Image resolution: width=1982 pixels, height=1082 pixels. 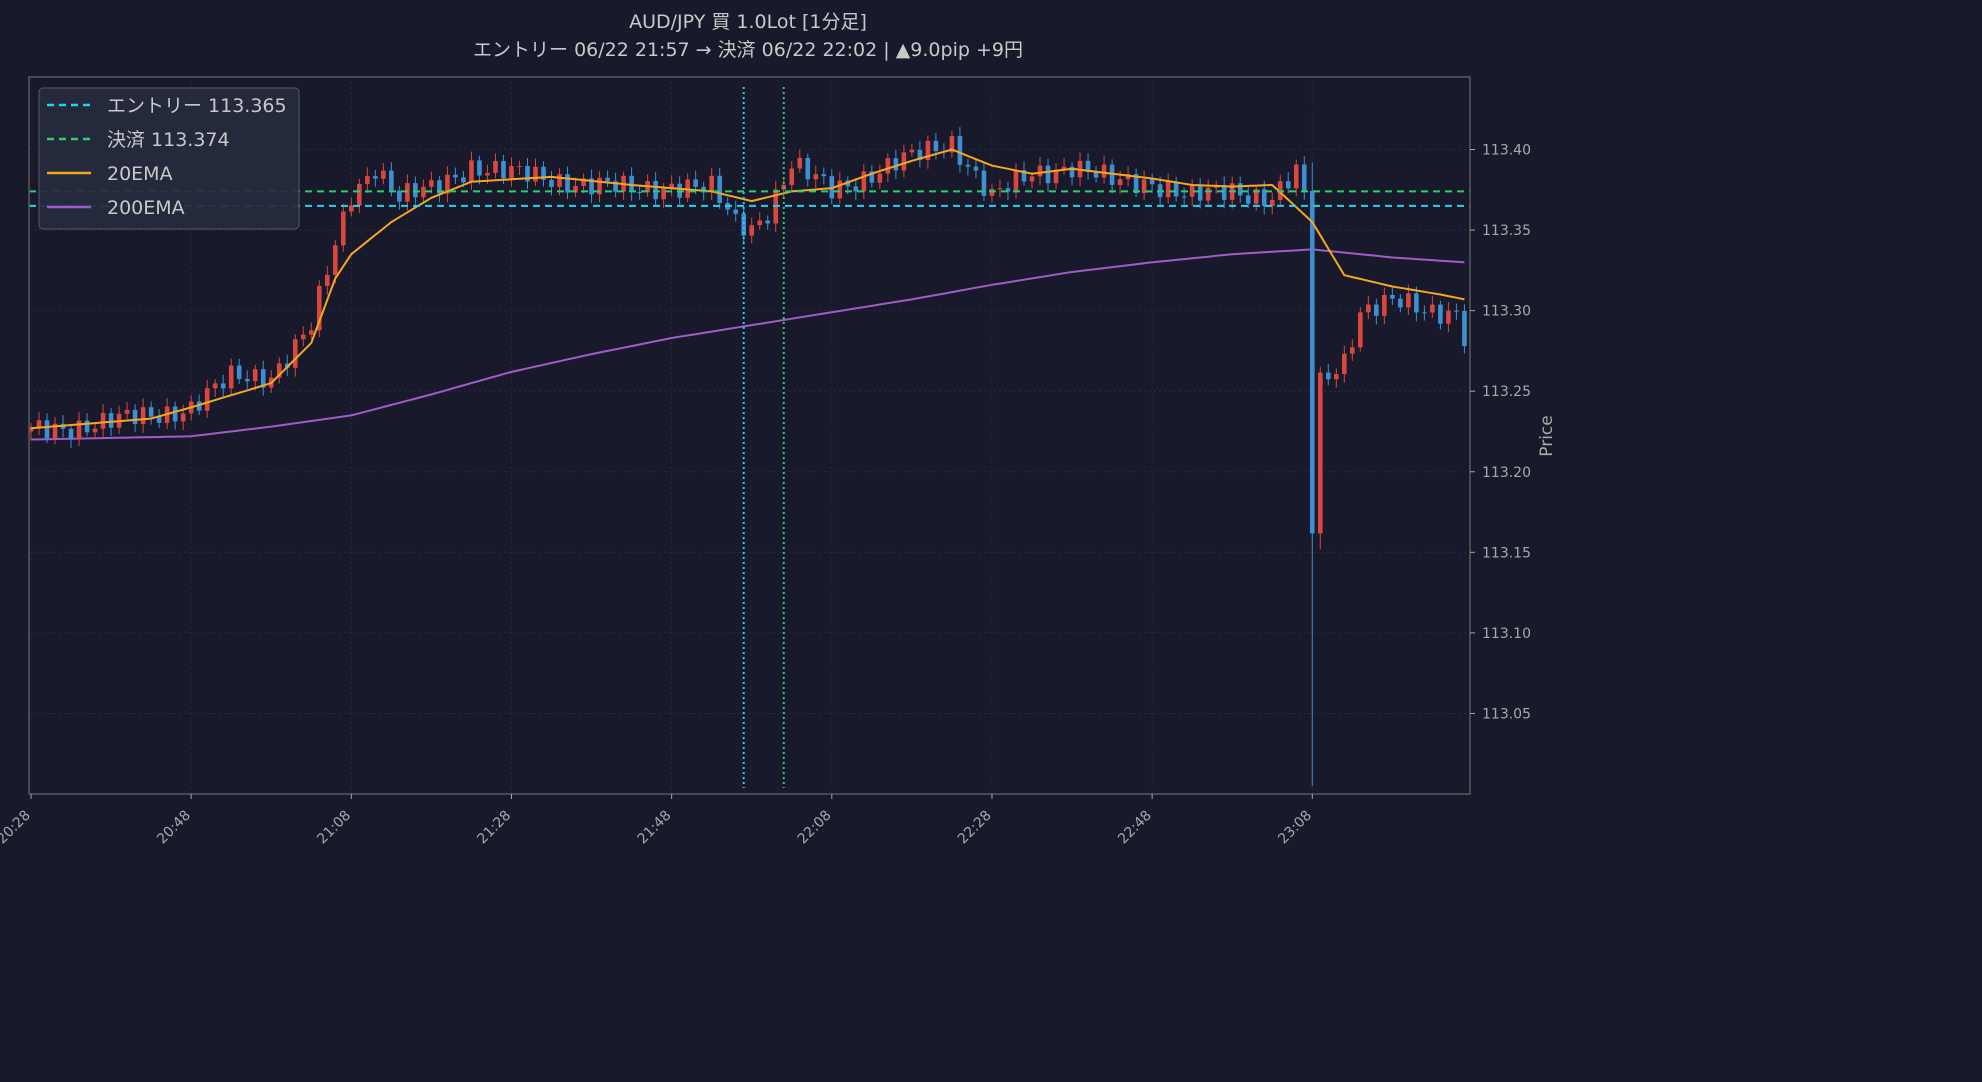 I want to click on legend-label-ema20: 20EMA, so click(x=140, y=174).